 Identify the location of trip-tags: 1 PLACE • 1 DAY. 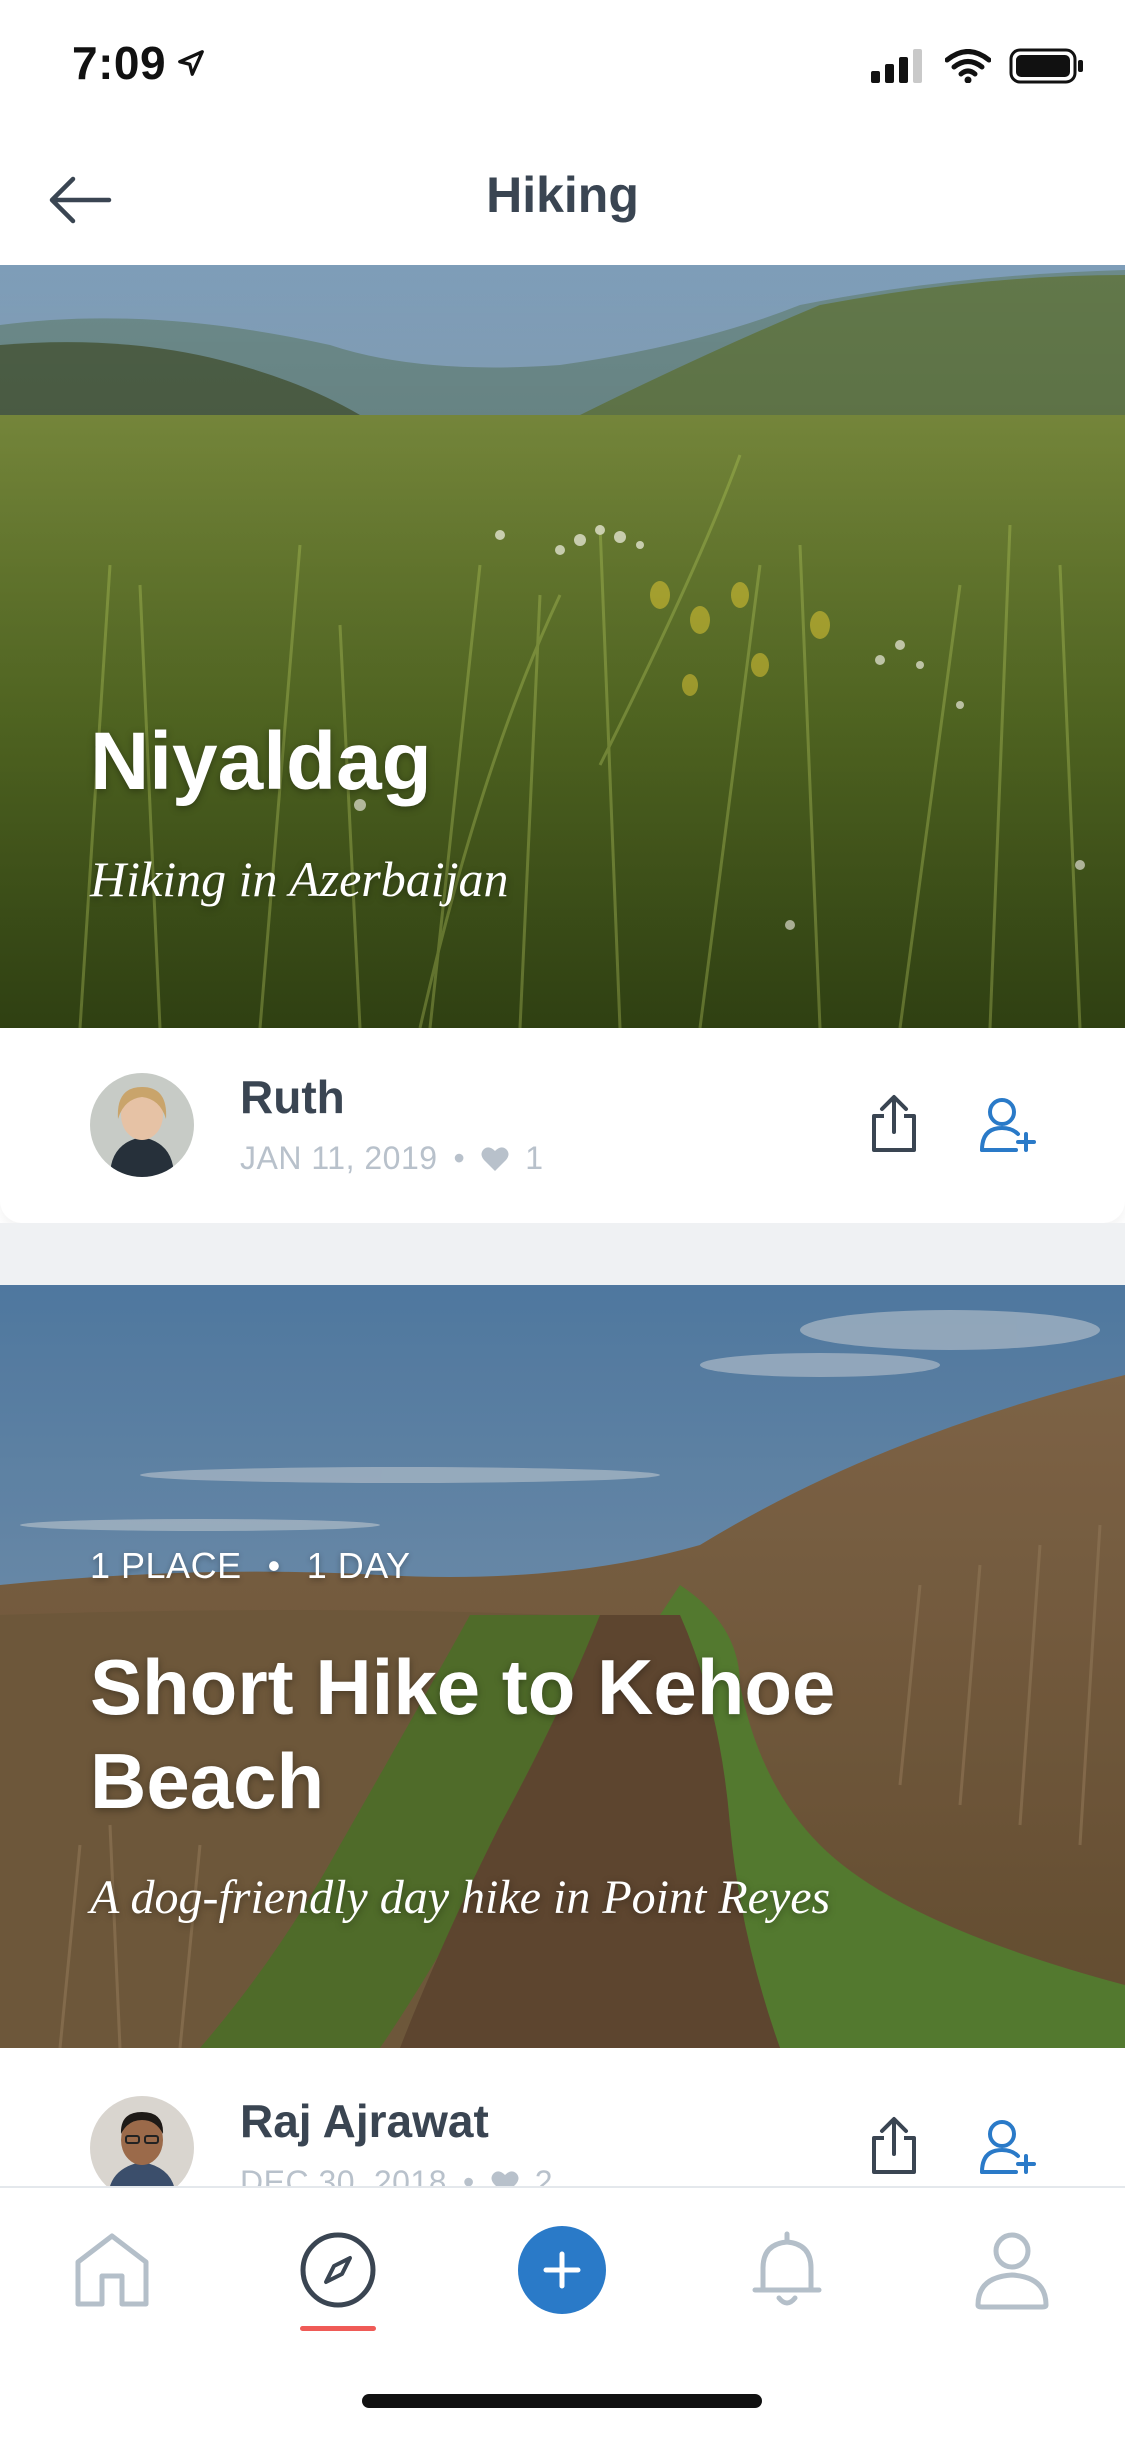
(250, 1566).